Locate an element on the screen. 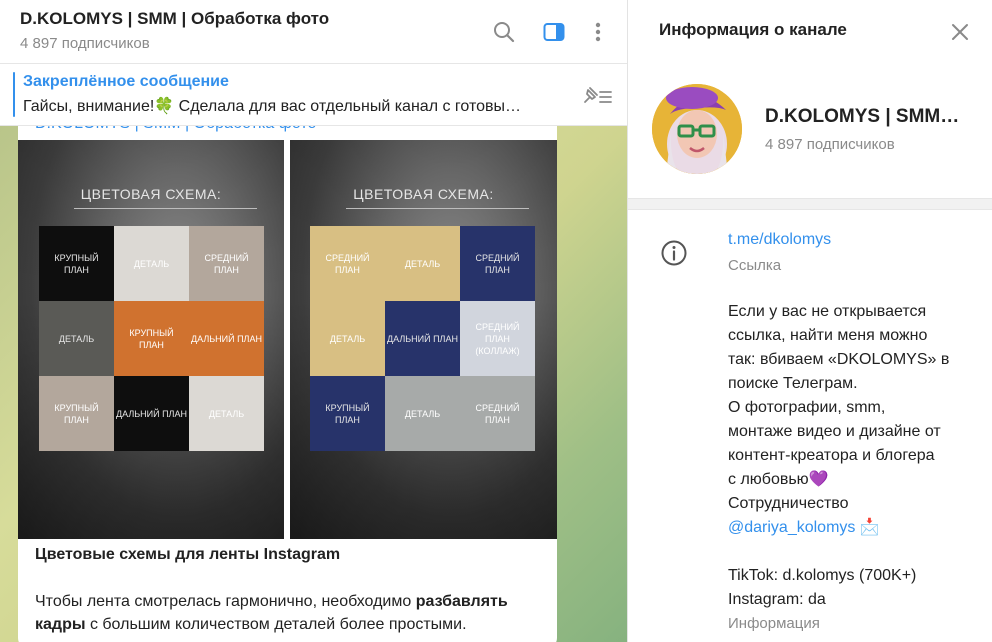 This screenshot has height=642, width=992. avatar is located at coordinates (697, 129).